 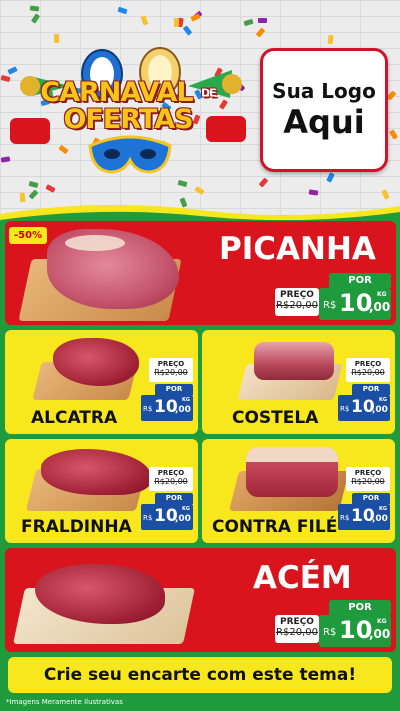 I want to click on cta-banner: Crie seu encarte com este tema!, so click(x=200, y=675).